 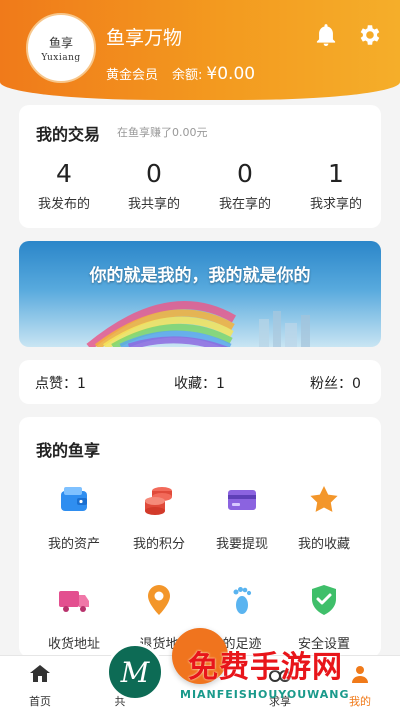 What do you see at coordinates (200, 294) in the screenshot?
I see `promo-banner: 你的就是我的，我的就是你的` at bounding box center [200, 294].